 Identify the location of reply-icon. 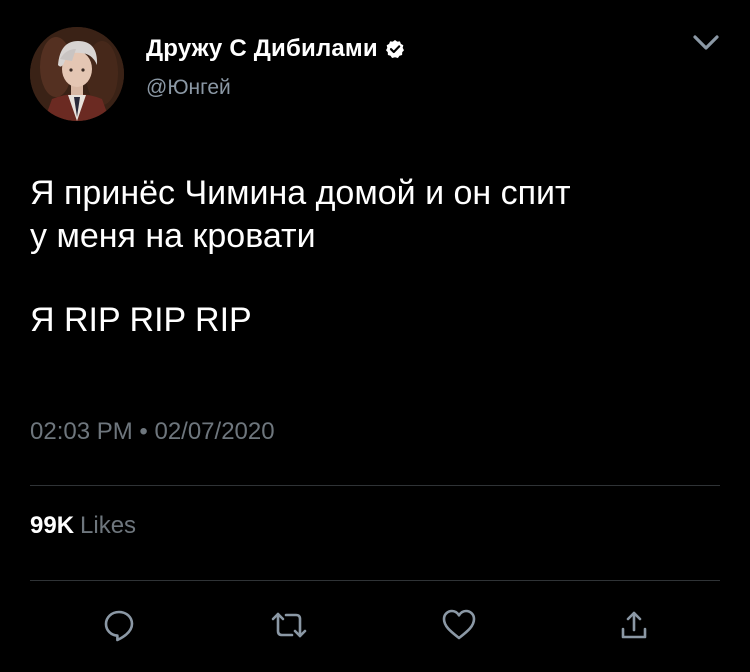
(119, 626).